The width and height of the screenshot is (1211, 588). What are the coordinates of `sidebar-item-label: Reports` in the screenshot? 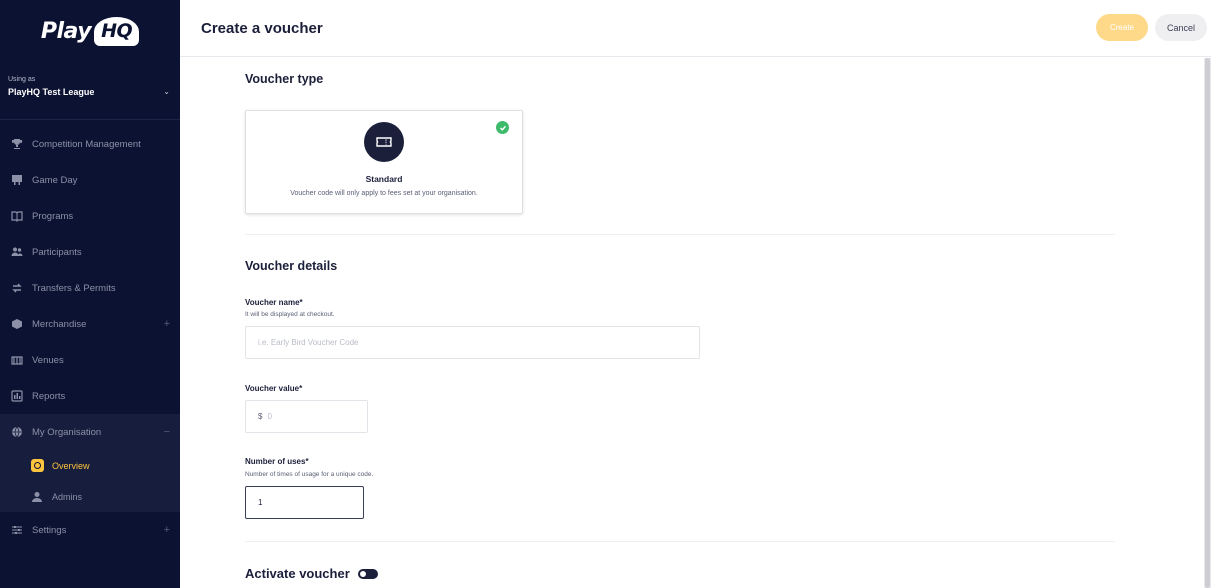 It's located at (49, 396).